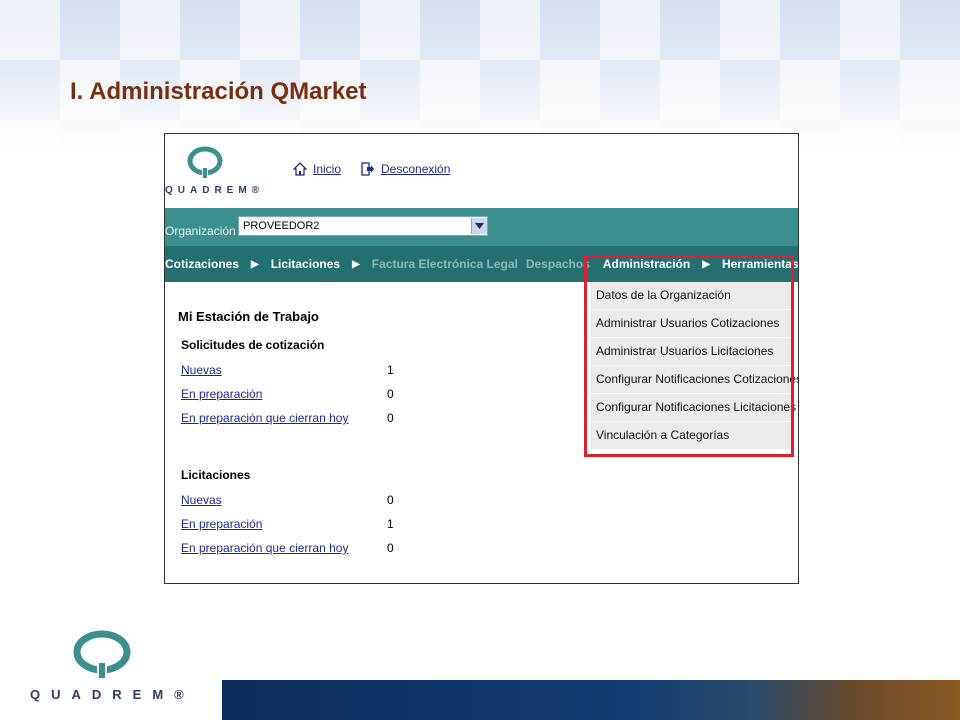 The width and height of the screenshot is (960, 720). What do you see at coordinates (201, 370) in the screenshot?
I see `link-cotizacion-nuevas: Nuevas` at bounding box center [201, 370].